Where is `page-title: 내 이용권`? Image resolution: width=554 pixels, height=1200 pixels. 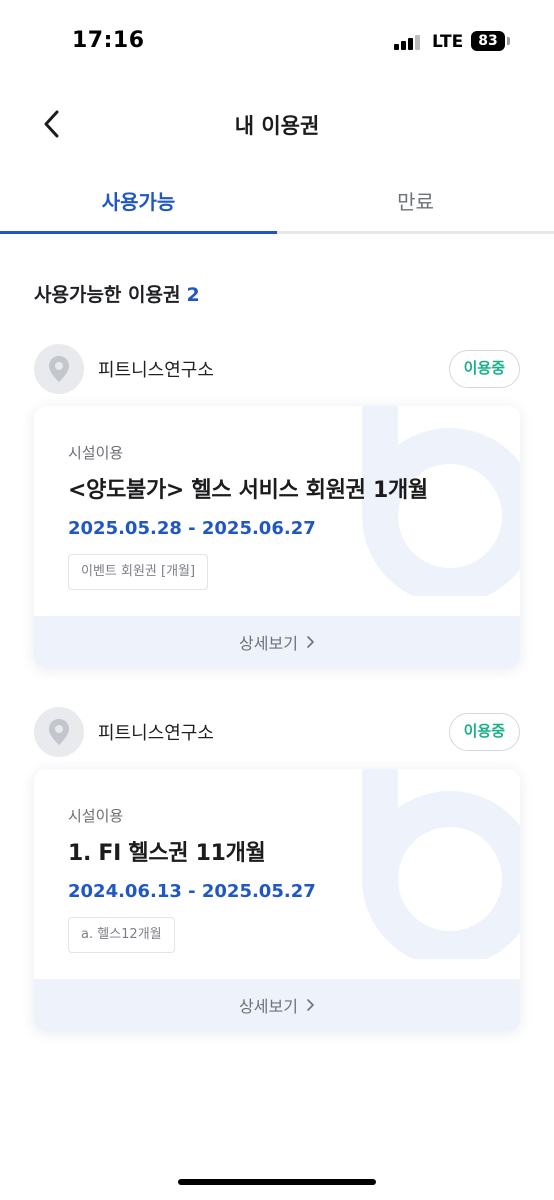
page-title: 내 이용권 is located at coordinates (277, 126).